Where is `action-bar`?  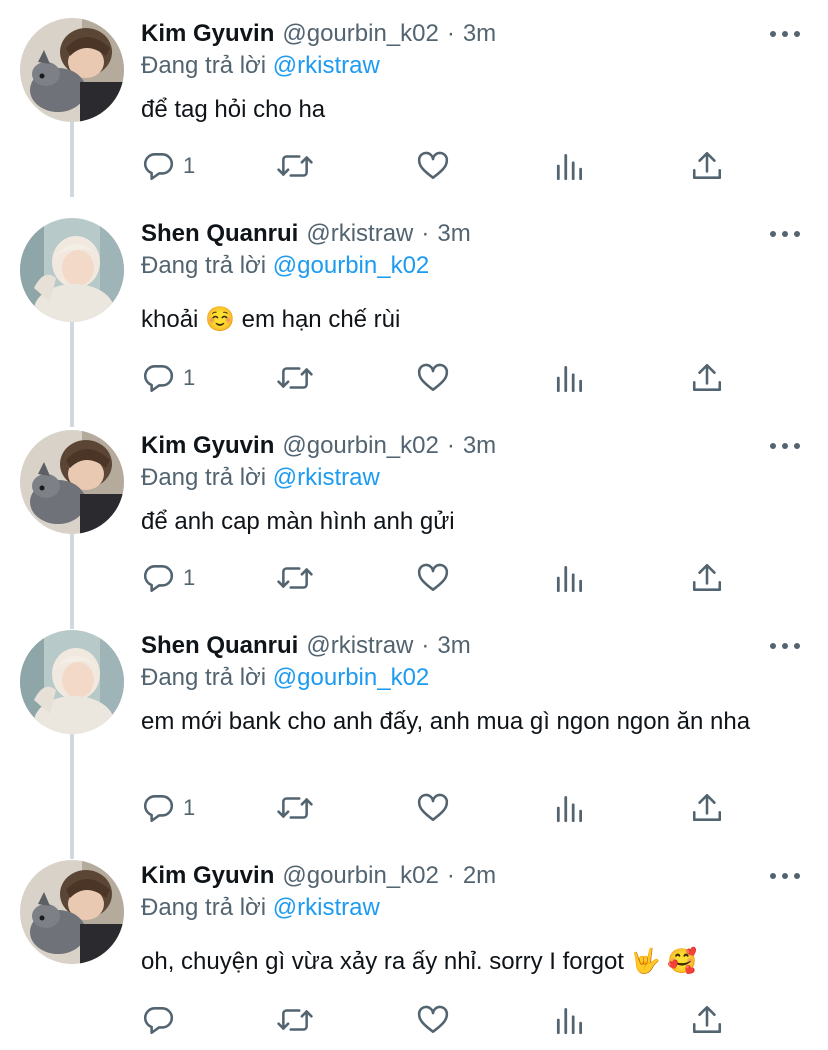
action-bar is located at coordinates (441, 1020).